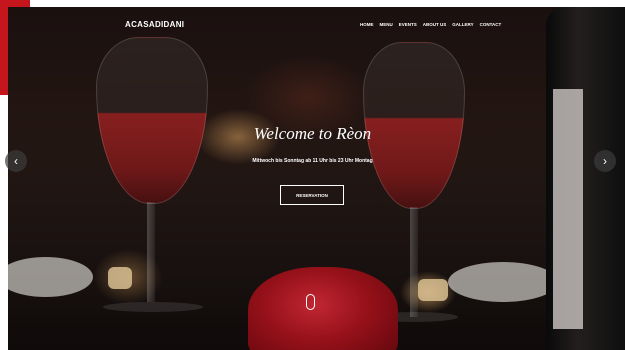  I want to click on chevron-right-icon: ›, so click(605, 161).